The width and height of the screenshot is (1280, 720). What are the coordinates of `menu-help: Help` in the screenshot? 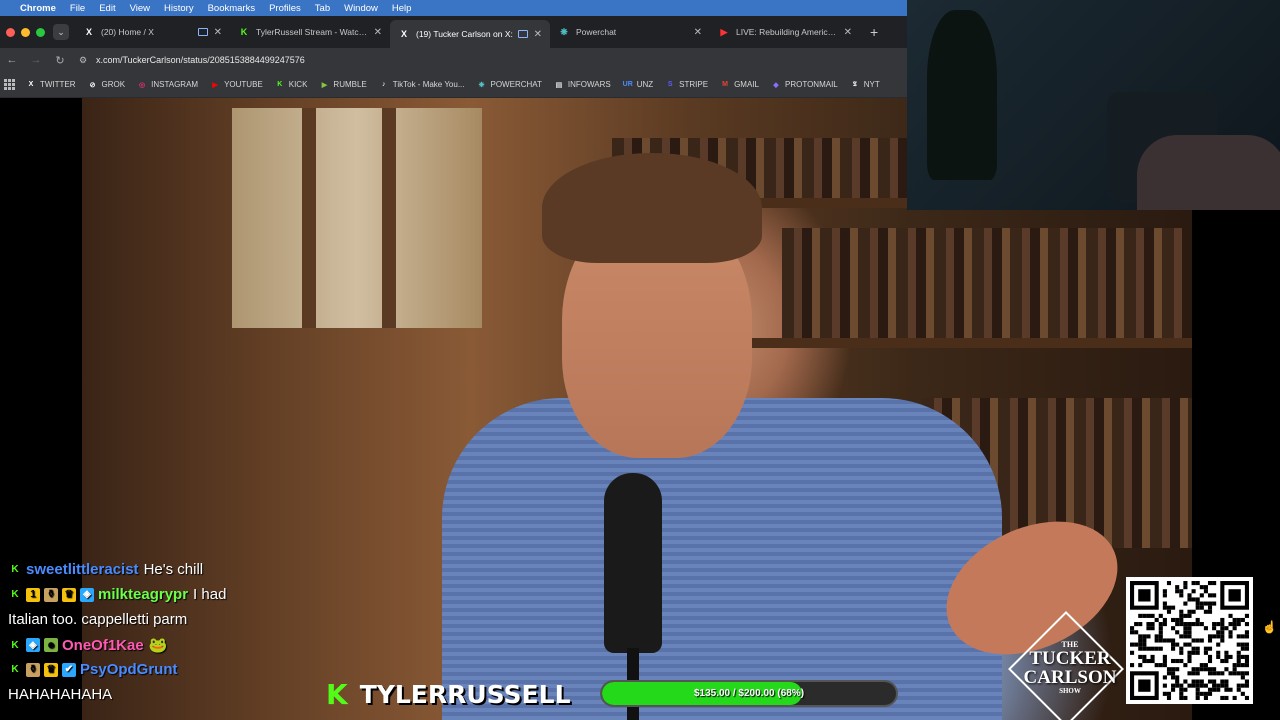 It's located at (402, 8).